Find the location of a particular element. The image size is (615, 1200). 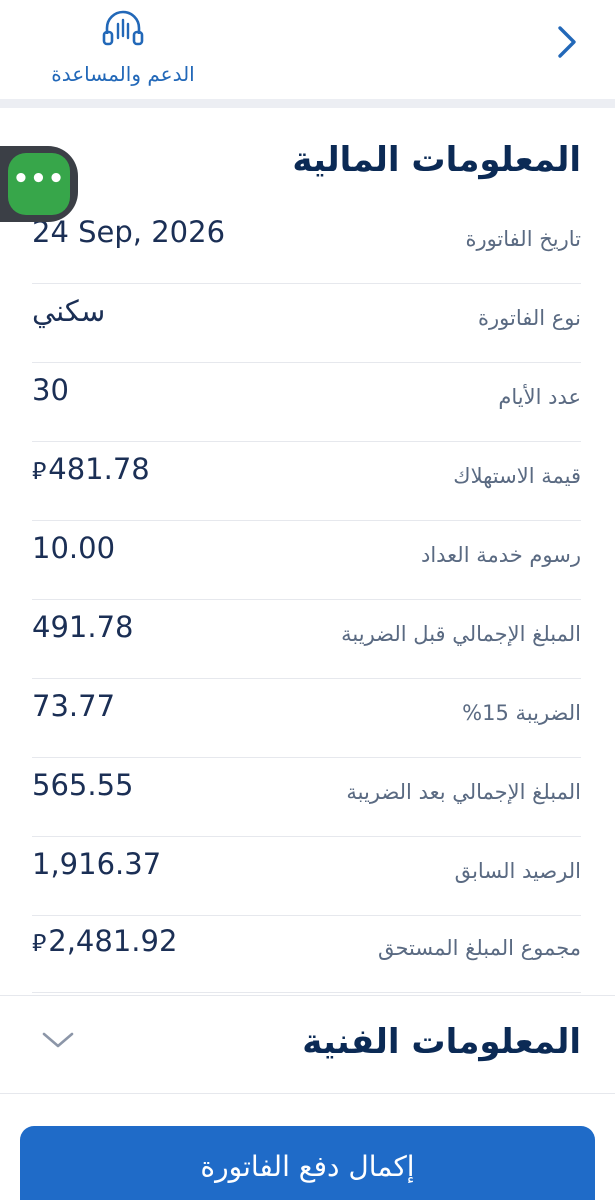

section-divider is located at coordinates (307, 1093).